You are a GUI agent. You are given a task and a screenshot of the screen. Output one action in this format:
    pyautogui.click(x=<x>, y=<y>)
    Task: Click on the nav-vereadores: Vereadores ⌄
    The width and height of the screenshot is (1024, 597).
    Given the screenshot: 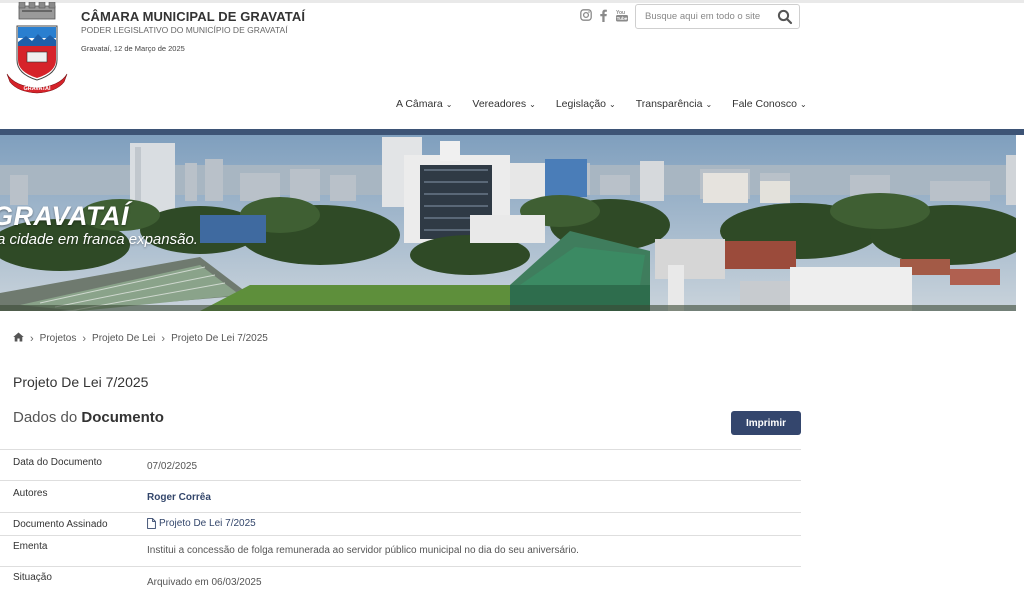 What is the action you would take?
    pyautogui.click(x=503, y=104)
    